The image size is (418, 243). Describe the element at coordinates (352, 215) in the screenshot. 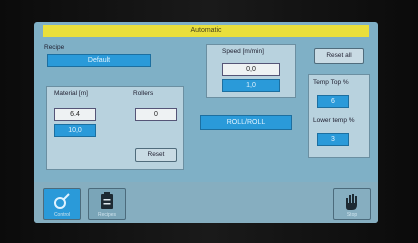

I see `stop-label: Stop` at that location.